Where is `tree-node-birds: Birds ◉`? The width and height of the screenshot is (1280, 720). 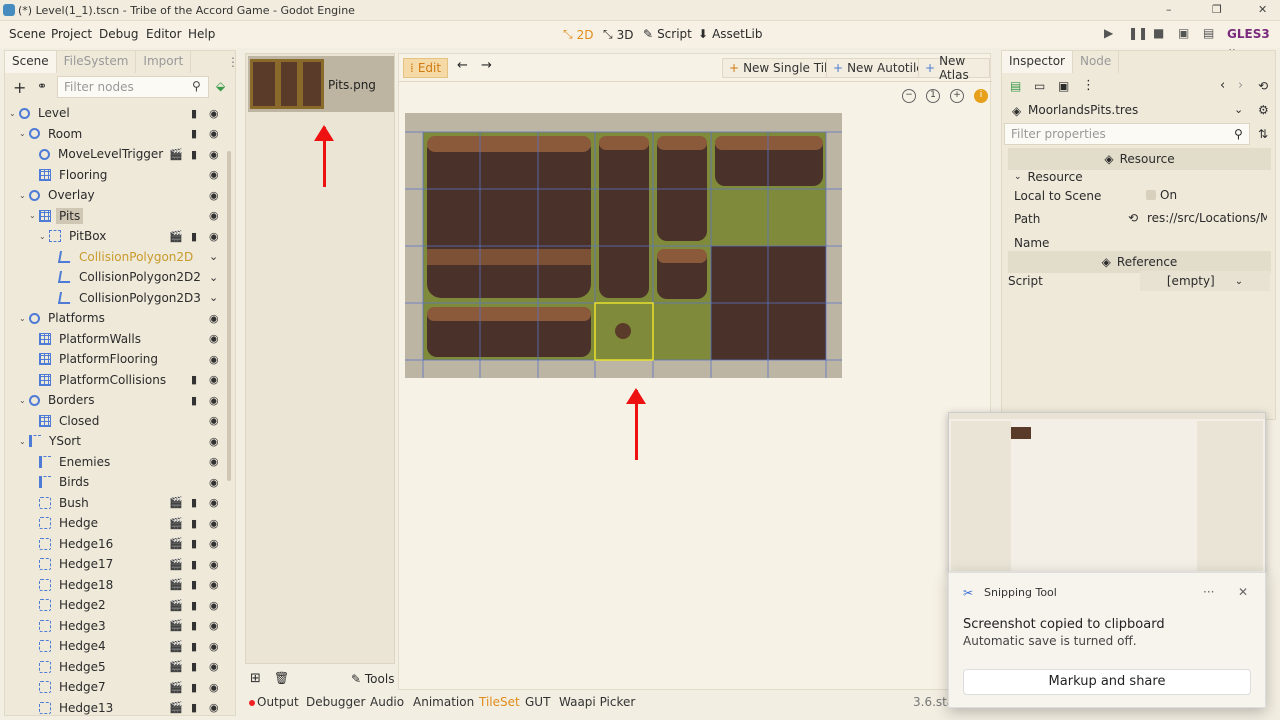
tree-node-birds: Birds ◉ is located at coordinates (118, 482).